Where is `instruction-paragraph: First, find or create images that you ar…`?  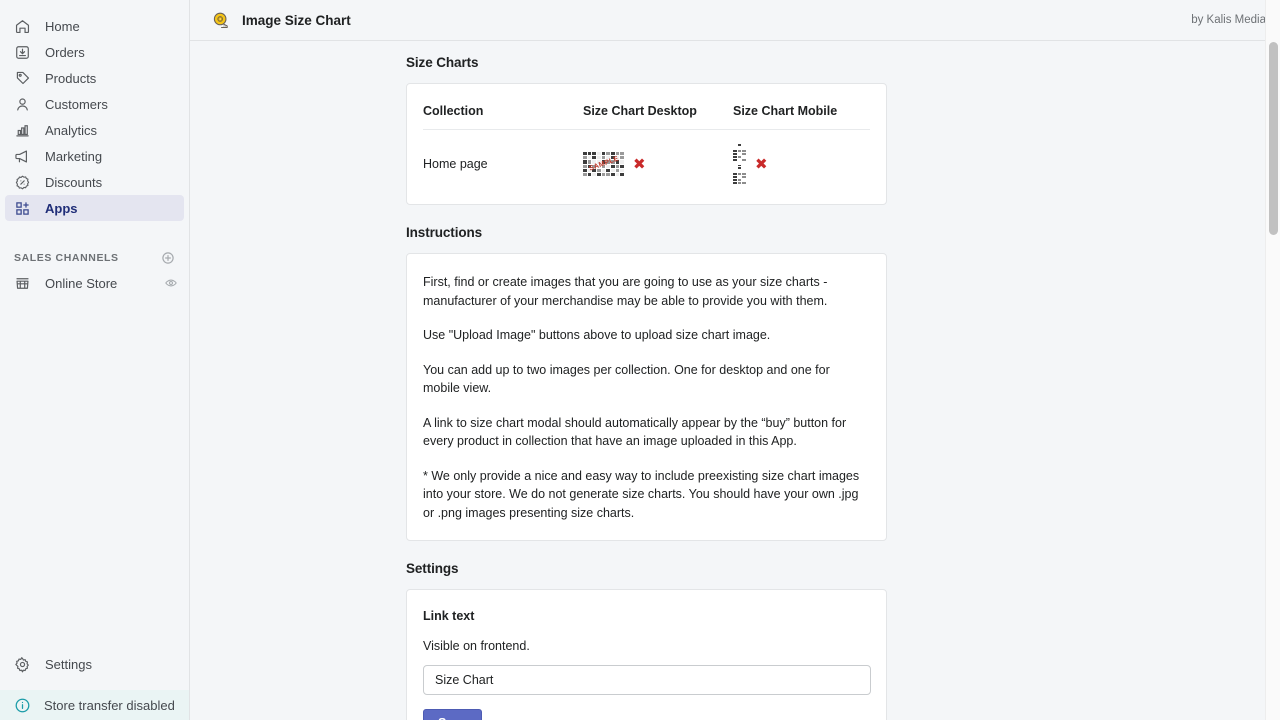 instruction-paragraph: First, find or create images that you ar… is located at coordinates (625, 291).